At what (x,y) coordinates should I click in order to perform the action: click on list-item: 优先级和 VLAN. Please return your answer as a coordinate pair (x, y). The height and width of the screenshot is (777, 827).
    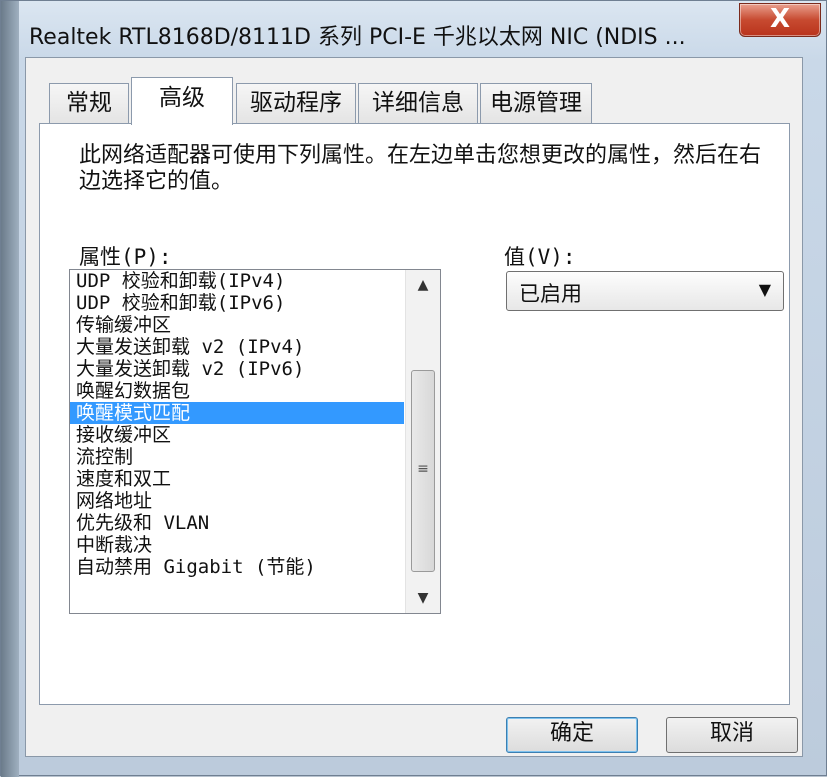
    Looking at the image, I should click on (237, 523).